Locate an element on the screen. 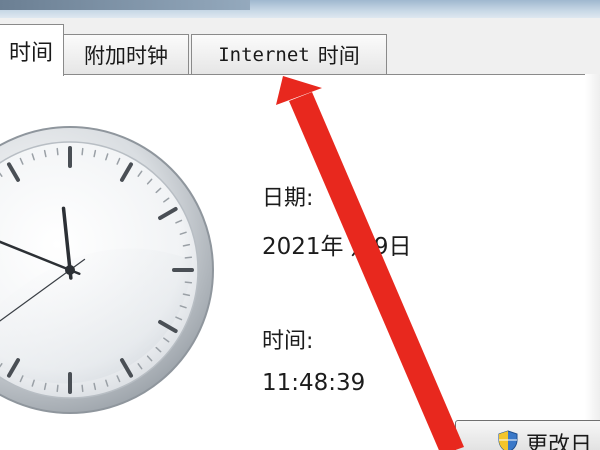  date-value: 2021年 月9日 is located at coordinates (337, 247).